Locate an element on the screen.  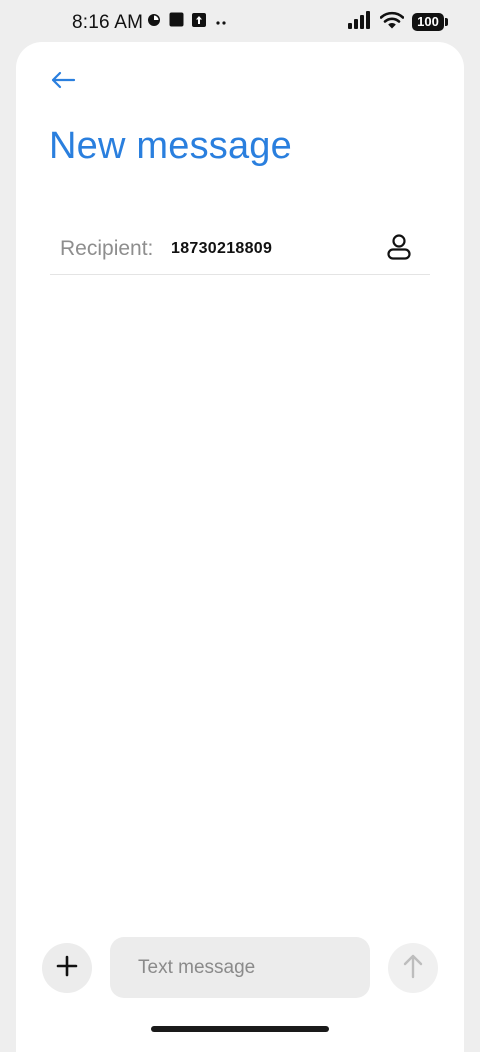
battery-icon: 100 is located at coordinates (430, 22).